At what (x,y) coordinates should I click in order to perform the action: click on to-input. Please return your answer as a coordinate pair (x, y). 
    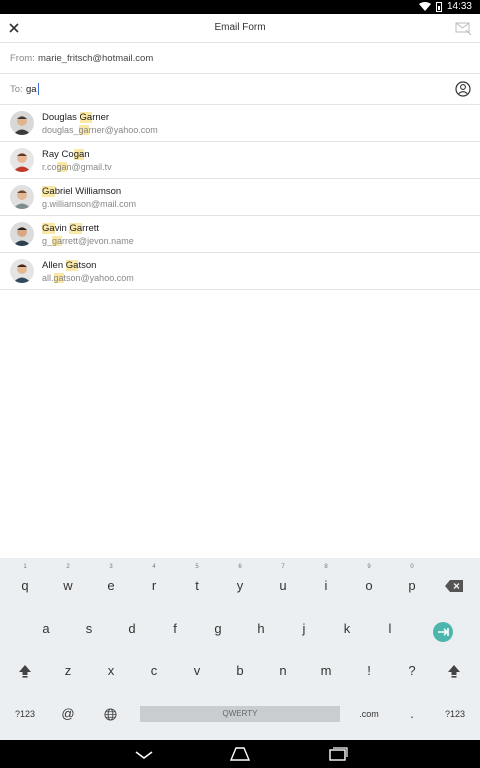
    Looking at the image, I should click on (216, 89).